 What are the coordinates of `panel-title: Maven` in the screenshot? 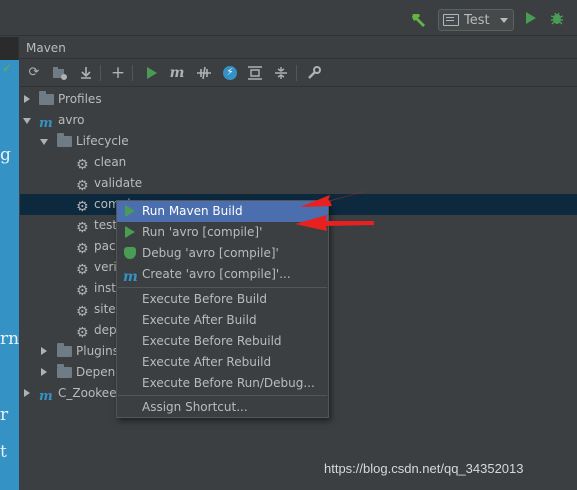 It's located at (298, 48).